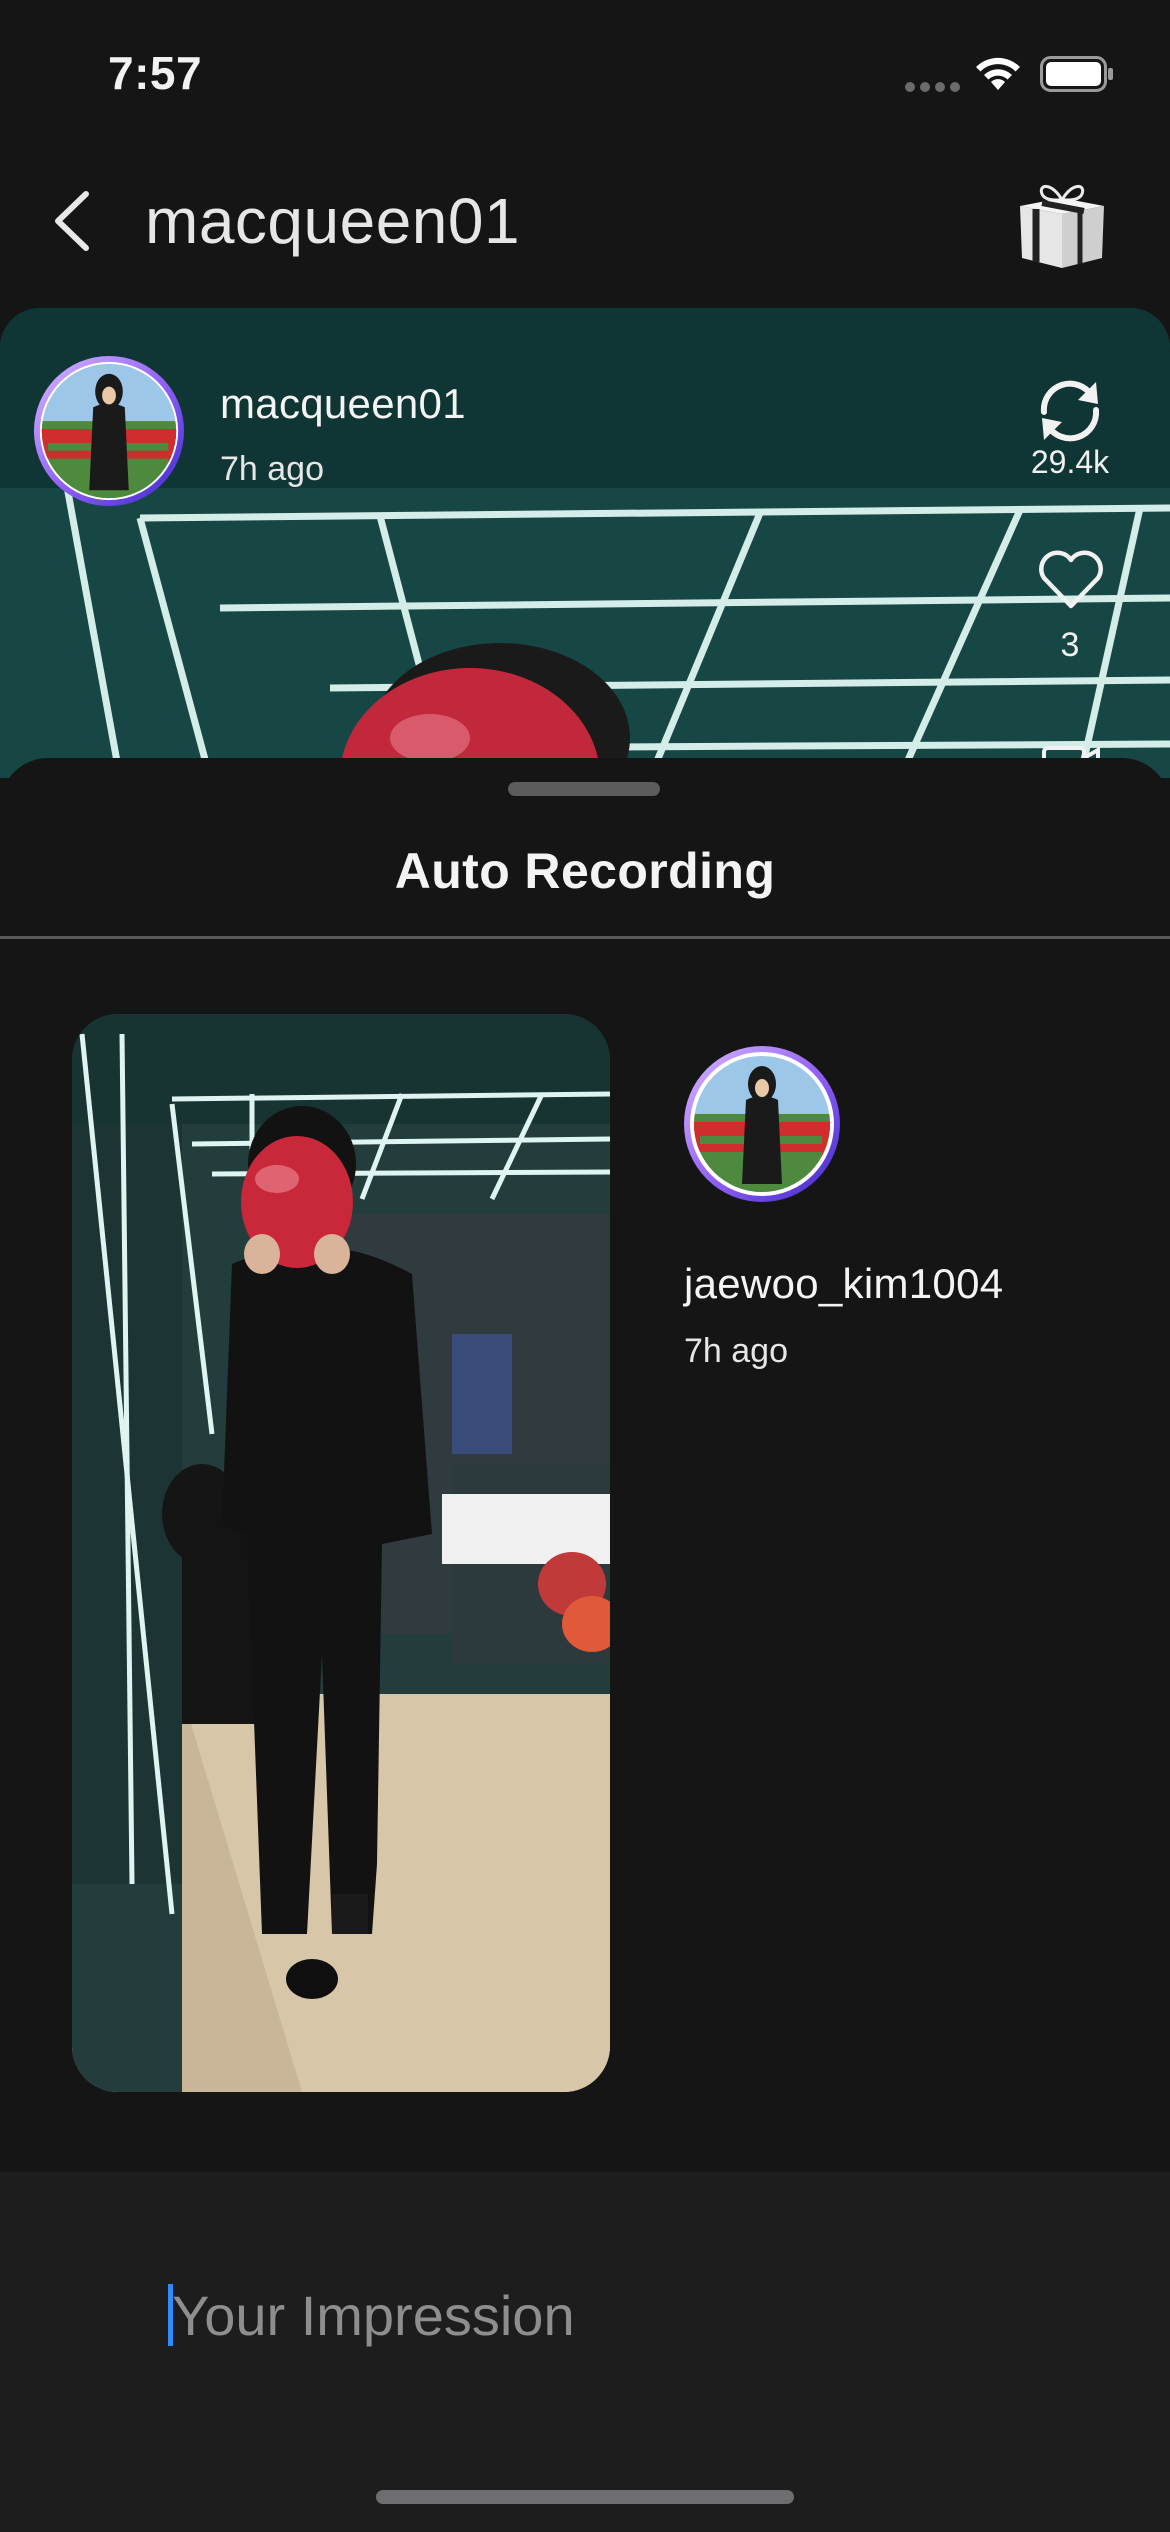  Describe the element at coordinates (1071, 580) in the screenshot. I see `heart-icon` at that location.